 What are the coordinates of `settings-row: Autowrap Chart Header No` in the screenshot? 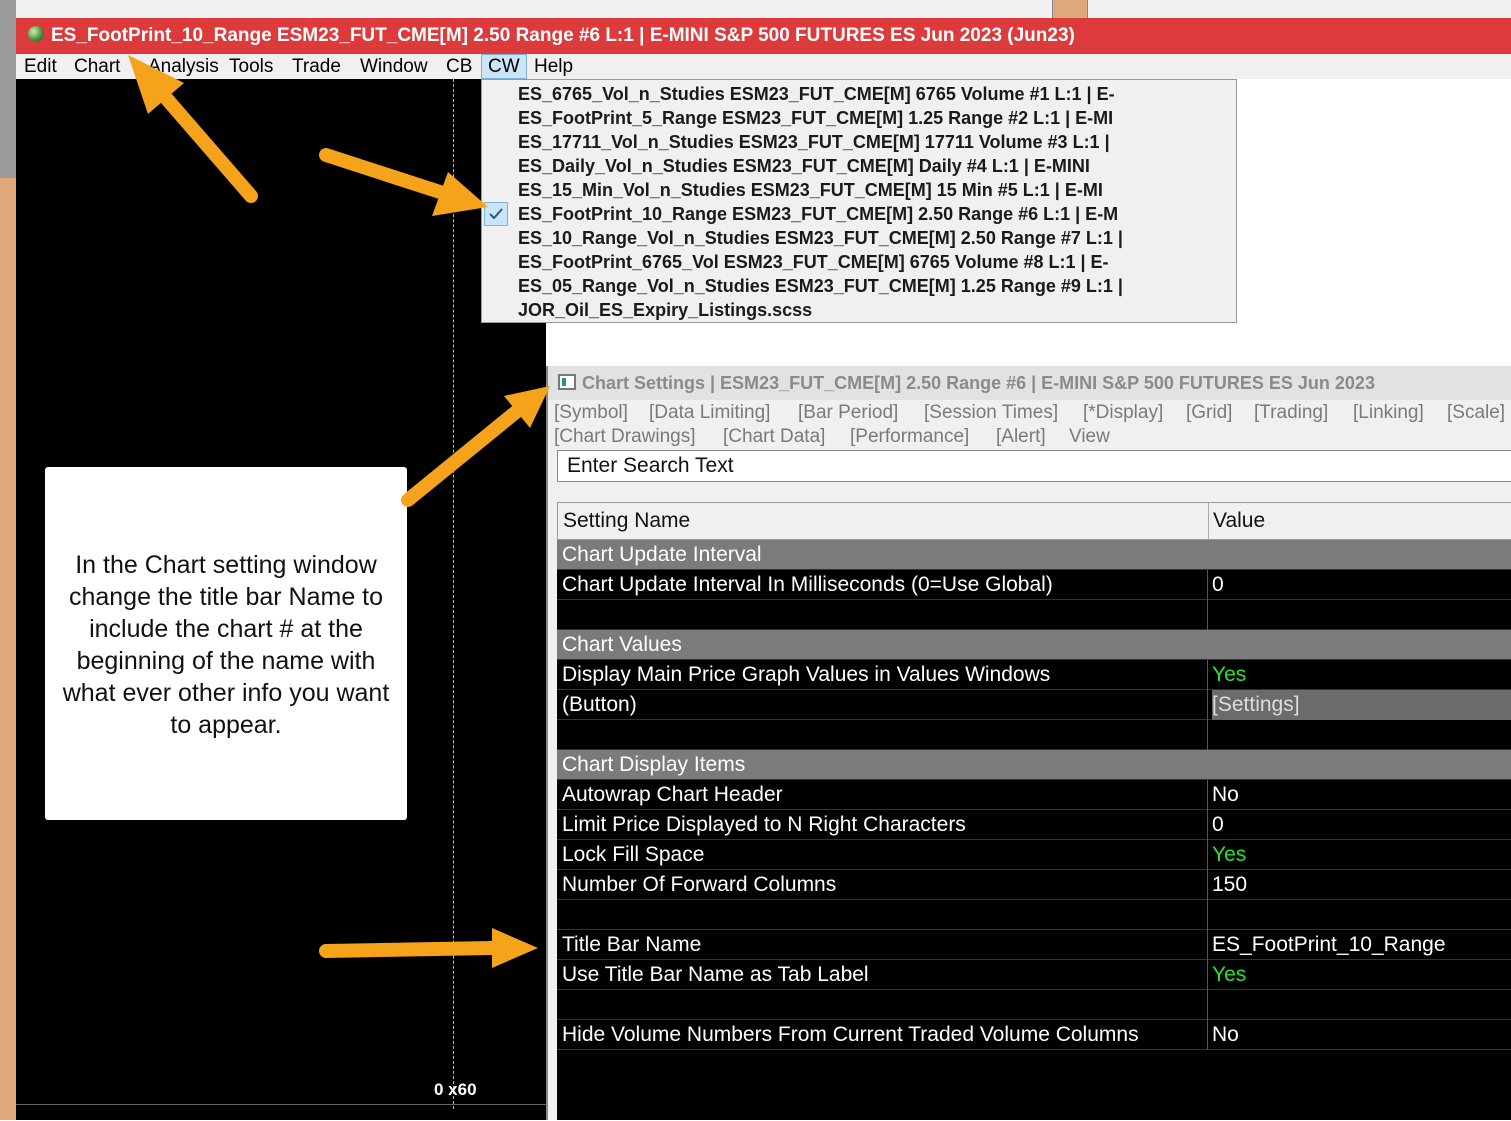 It's located at (1034, 795).